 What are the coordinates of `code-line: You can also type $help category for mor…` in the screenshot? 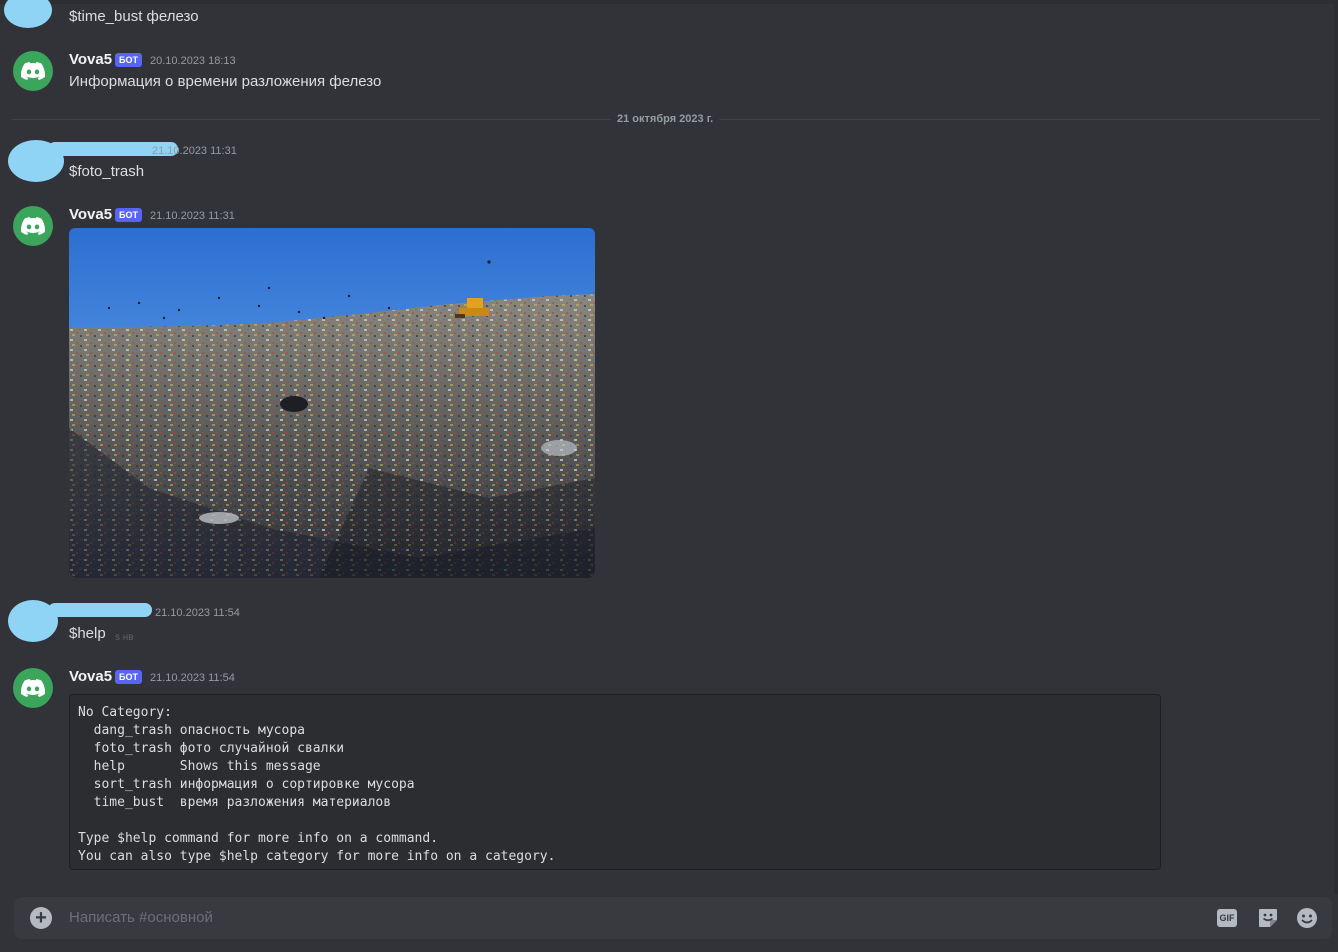 It's located at (317, 856).